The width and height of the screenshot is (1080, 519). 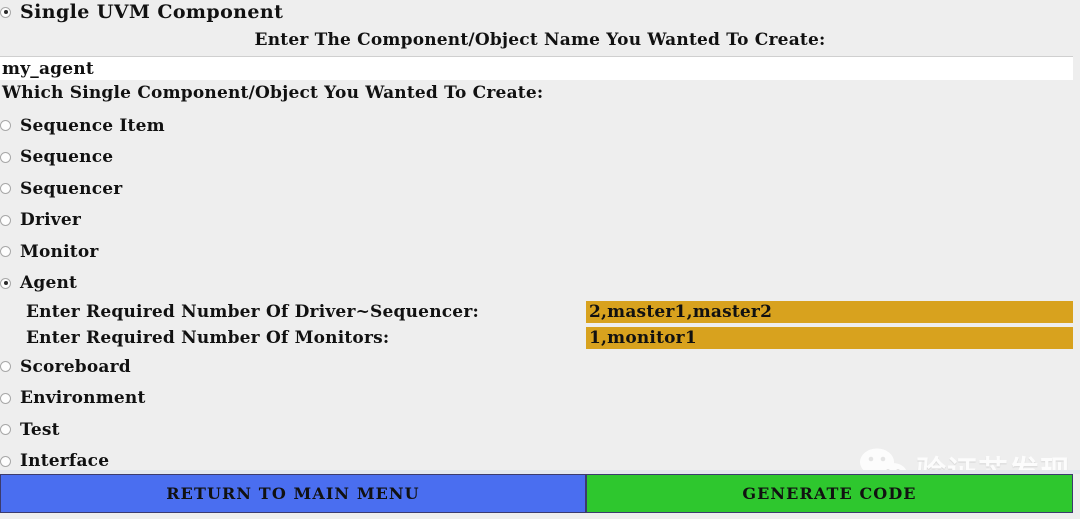 What do you see at coordinates (83, 398) in the screenshot?
I see `option-label: Environment` at bounding box center [83, 398].